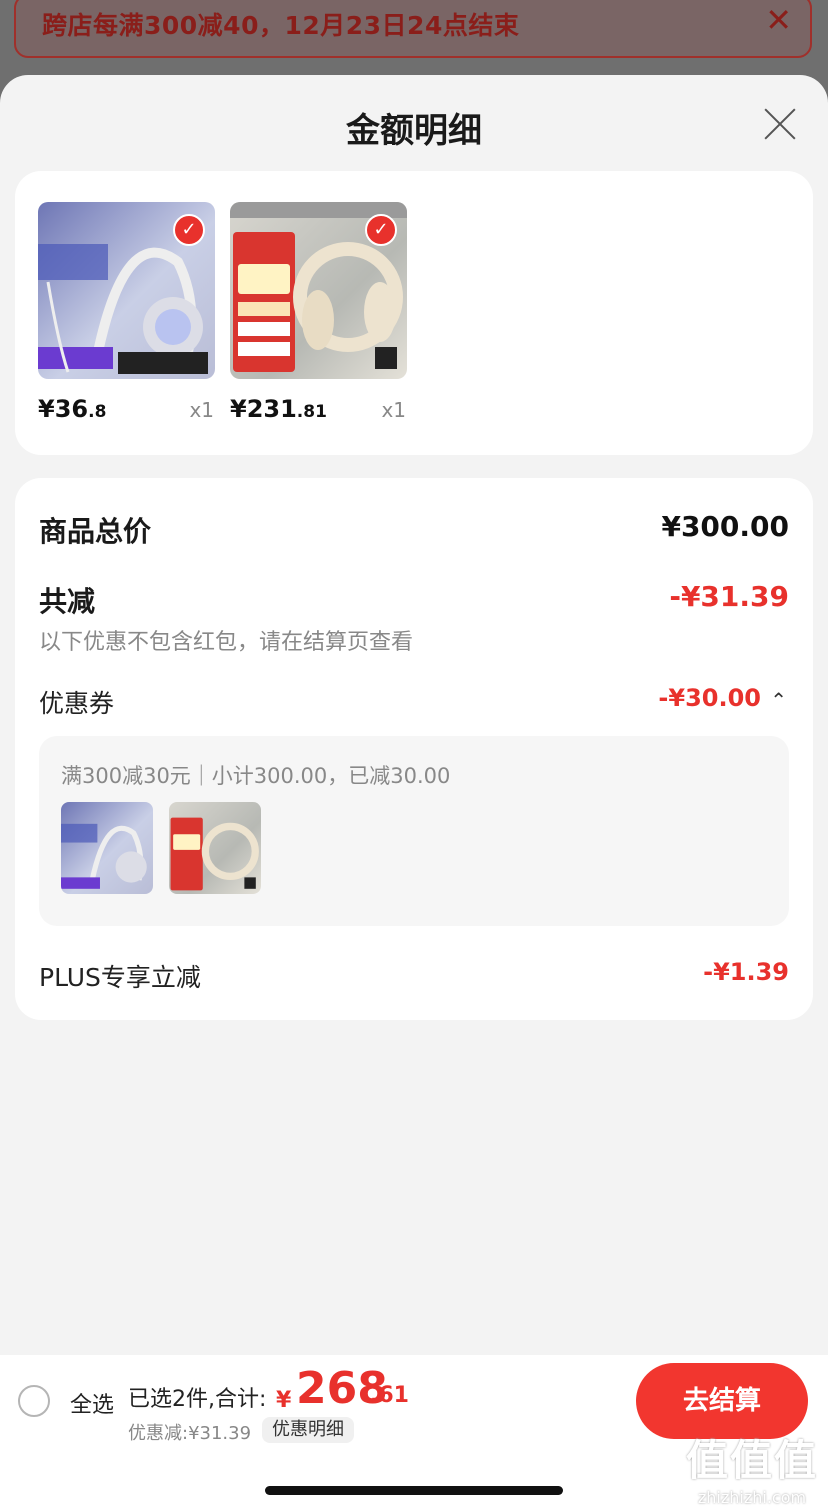 The height and width of the screenshot is (1512, 828). I want to click on watermark-url: zhizhizhi.com, so click(752, 1497).